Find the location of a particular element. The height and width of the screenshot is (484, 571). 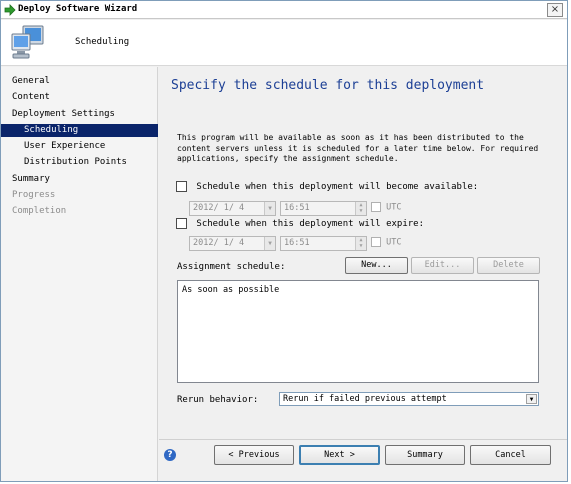

wizard-footer: ? < Previous Next > Summary Cancel is located at coordinates (363, 460).